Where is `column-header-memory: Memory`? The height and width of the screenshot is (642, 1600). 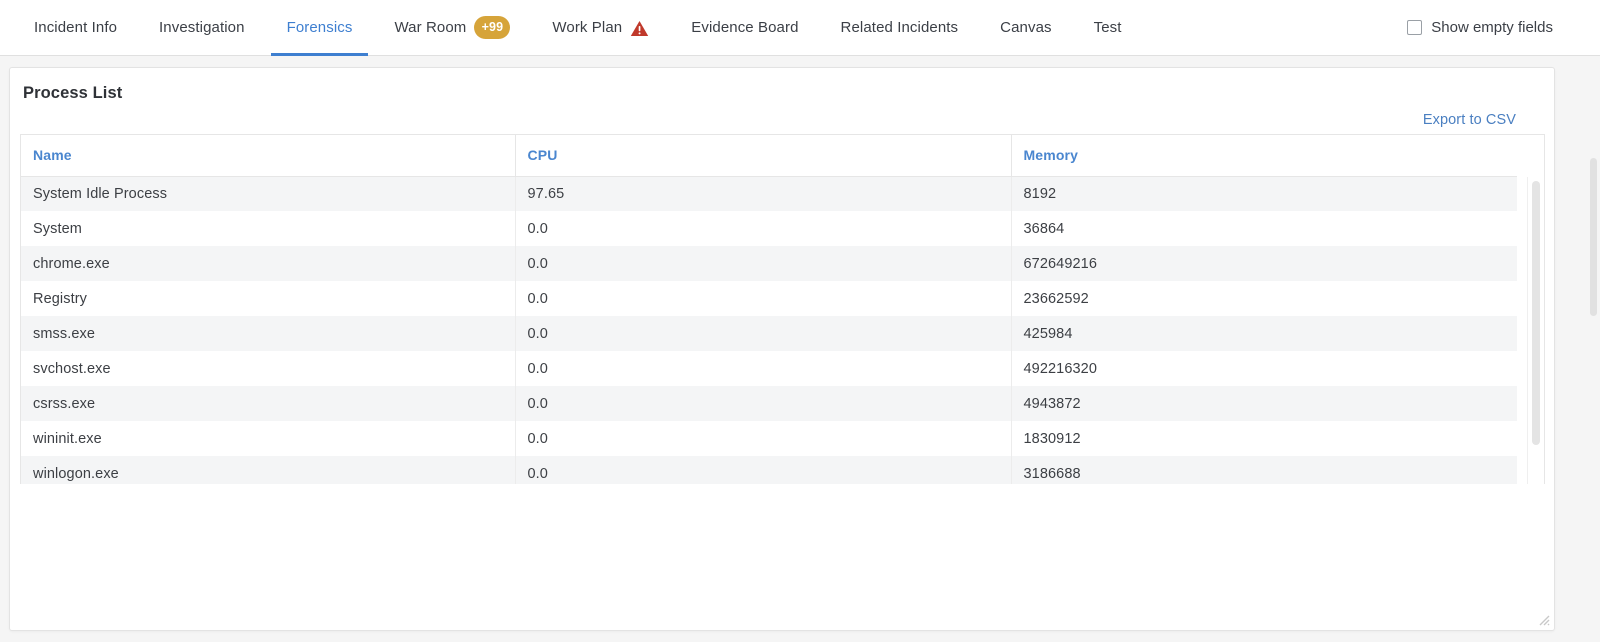 column-header-memory: Memory is located at coordinates (1264, 156).